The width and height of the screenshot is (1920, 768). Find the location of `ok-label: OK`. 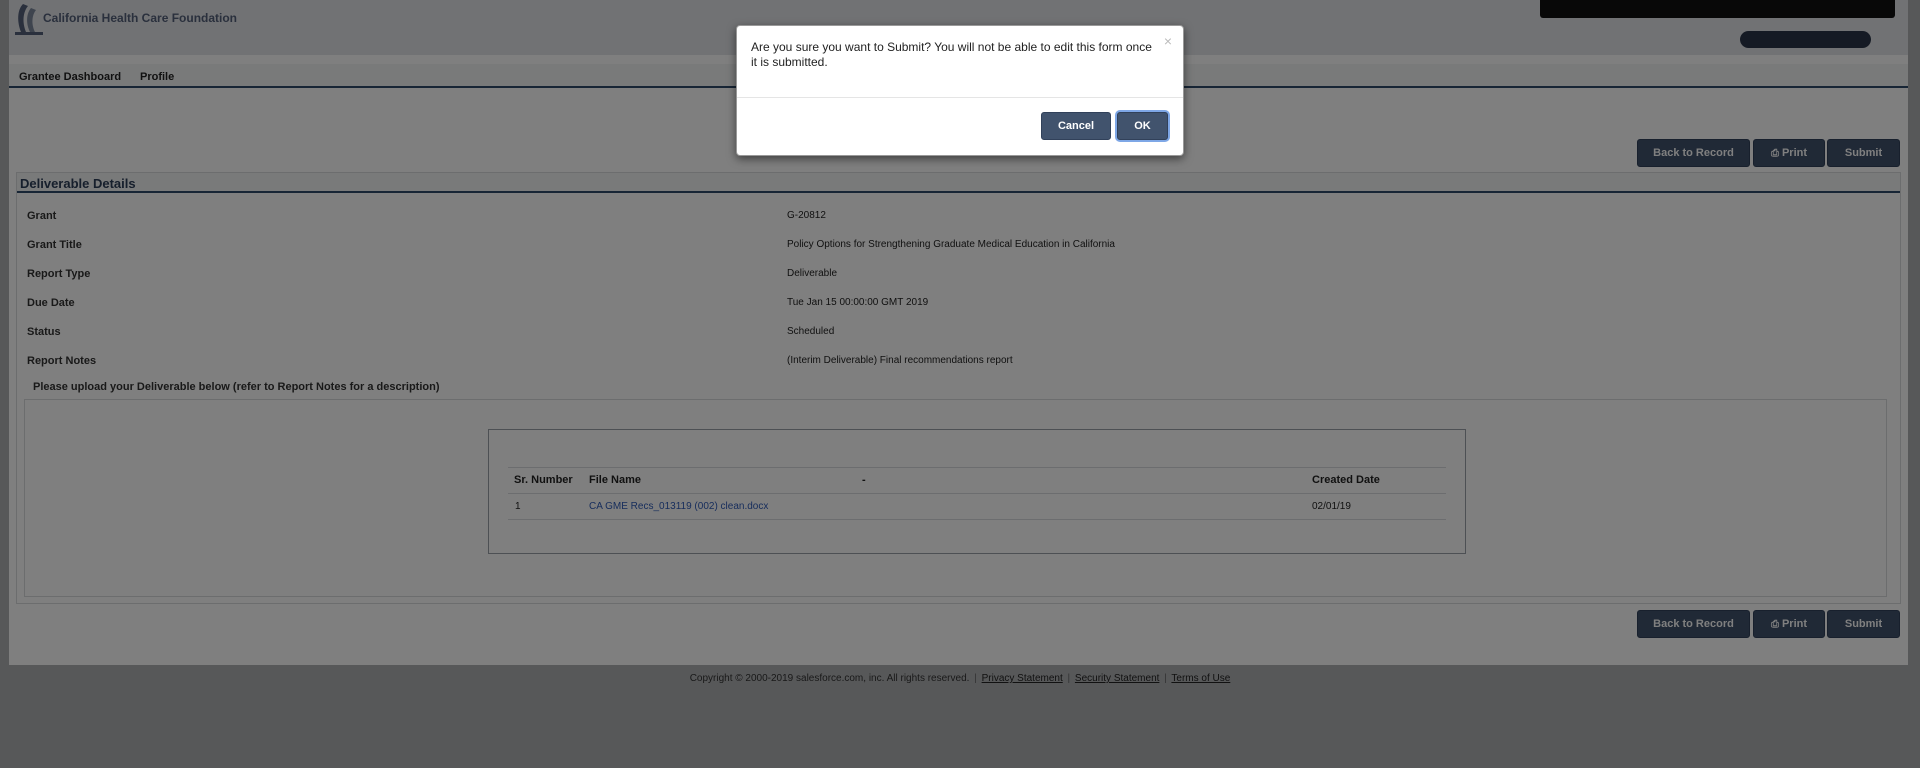

ok-label: OK is located at coordinates (1142, 126).